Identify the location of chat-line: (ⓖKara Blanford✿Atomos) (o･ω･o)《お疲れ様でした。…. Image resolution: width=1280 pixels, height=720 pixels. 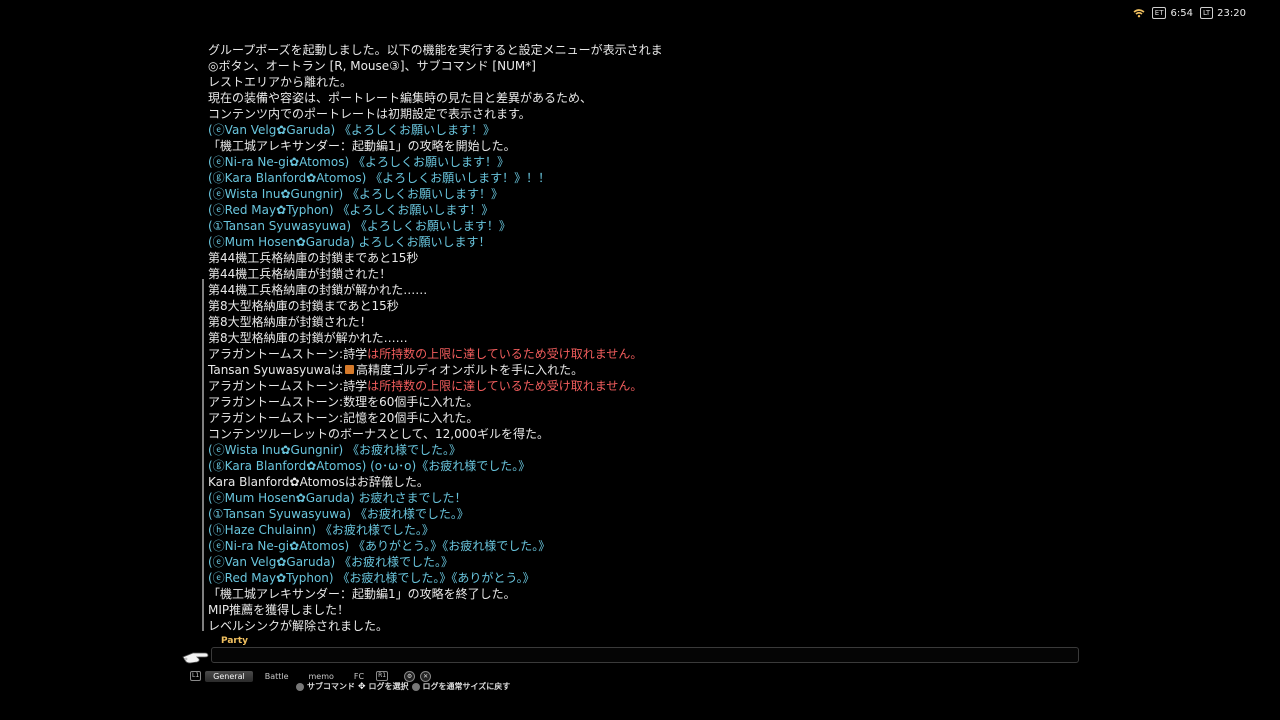
(369, 466).